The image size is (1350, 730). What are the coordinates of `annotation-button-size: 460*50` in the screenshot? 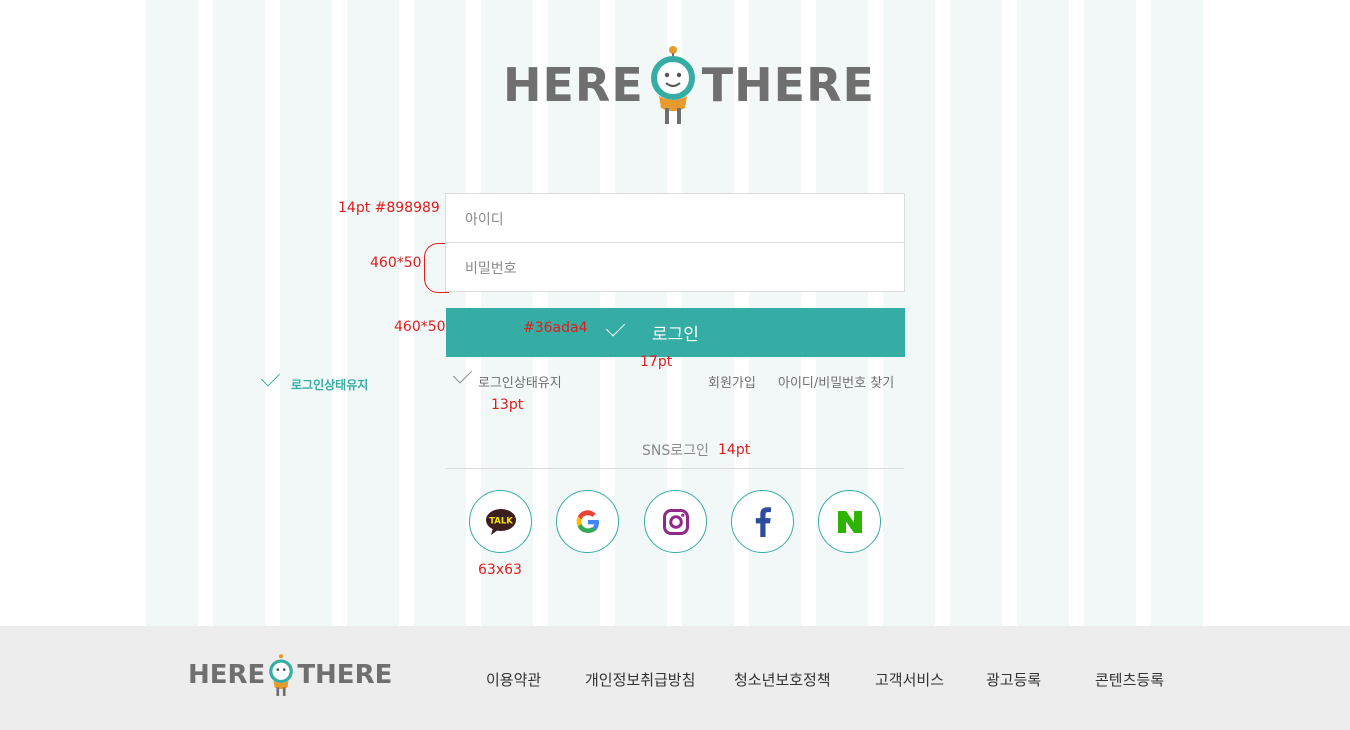 It's located at (420, 327).